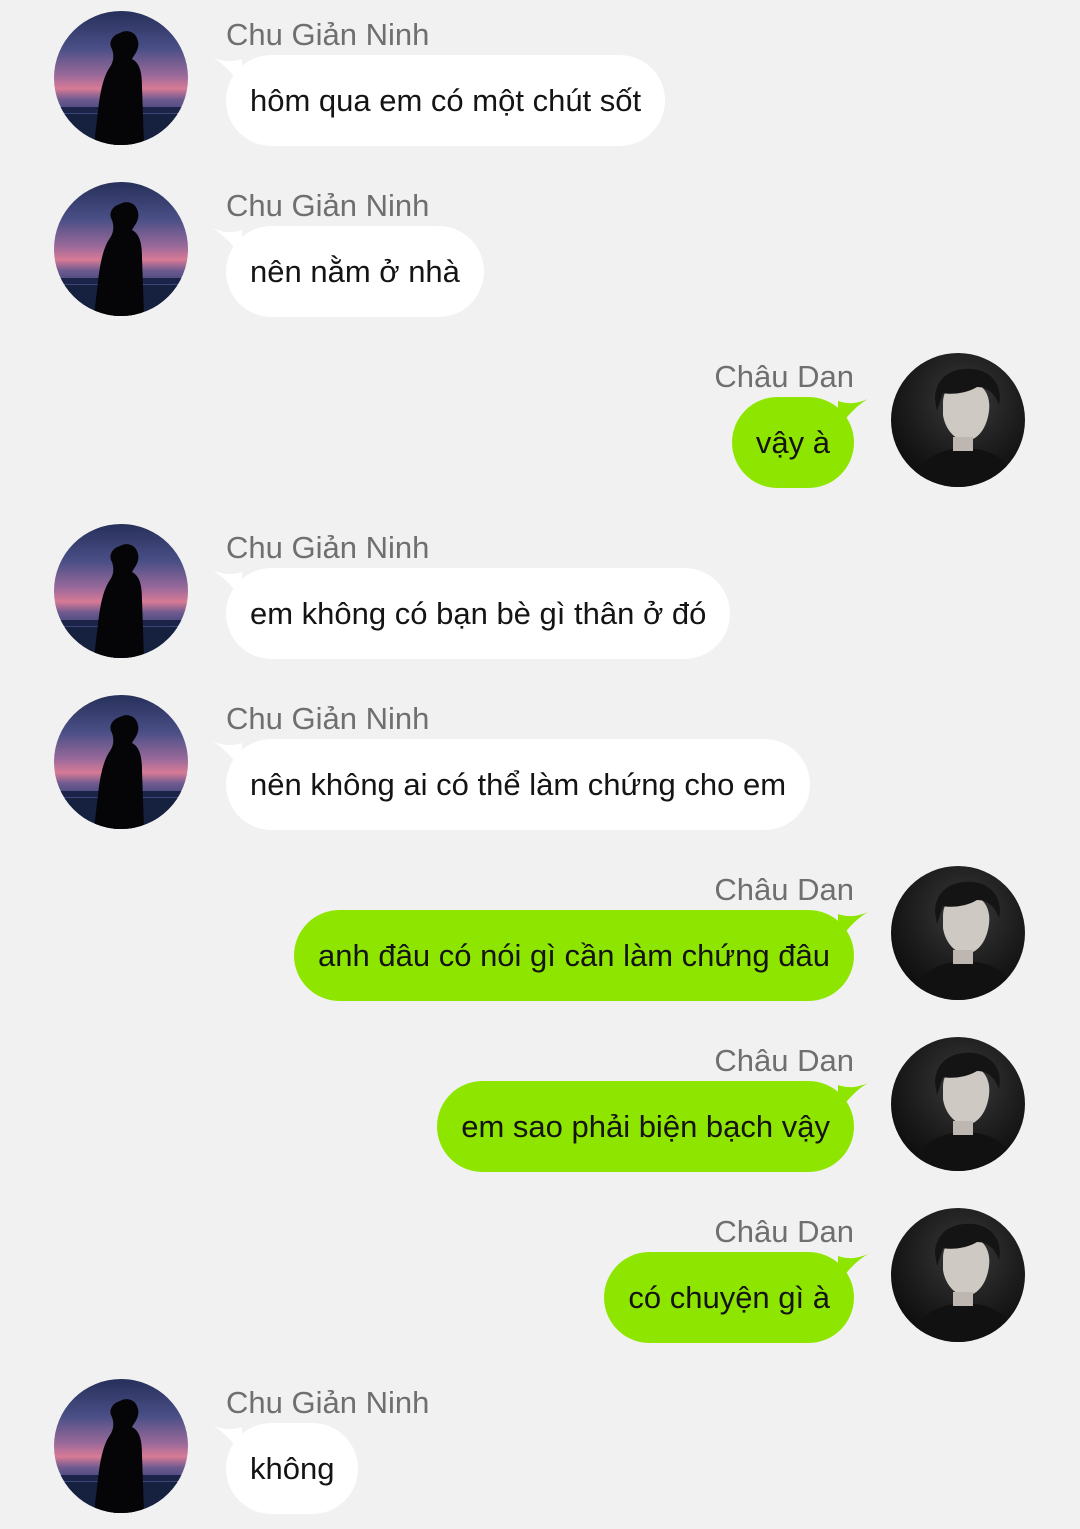  What do you see at coordinates (540, 1283) in the screenshot?
I see `message-row-outgoing: Châu Dan có chuyện gì à` at bounding box center [540, 1283].